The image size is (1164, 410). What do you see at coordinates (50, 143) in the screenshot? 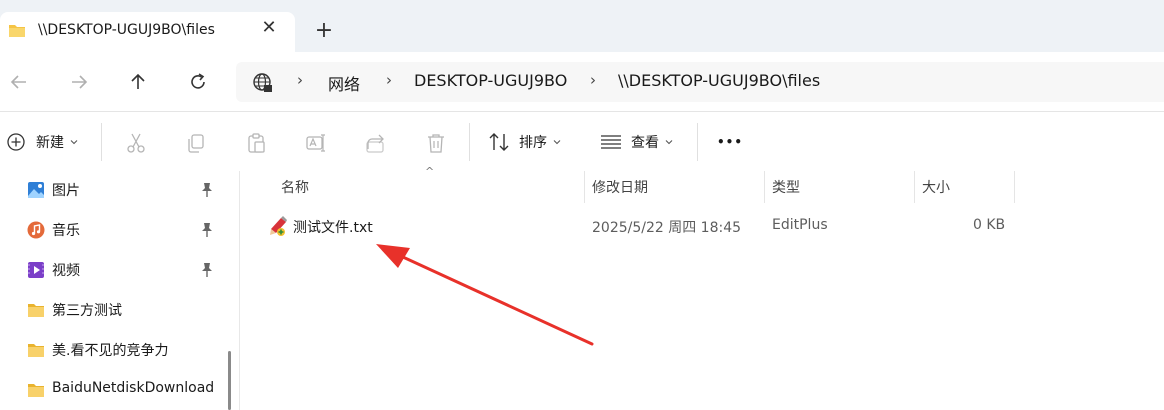
I see `new-label: 新建` at bounding box center [50, 143].